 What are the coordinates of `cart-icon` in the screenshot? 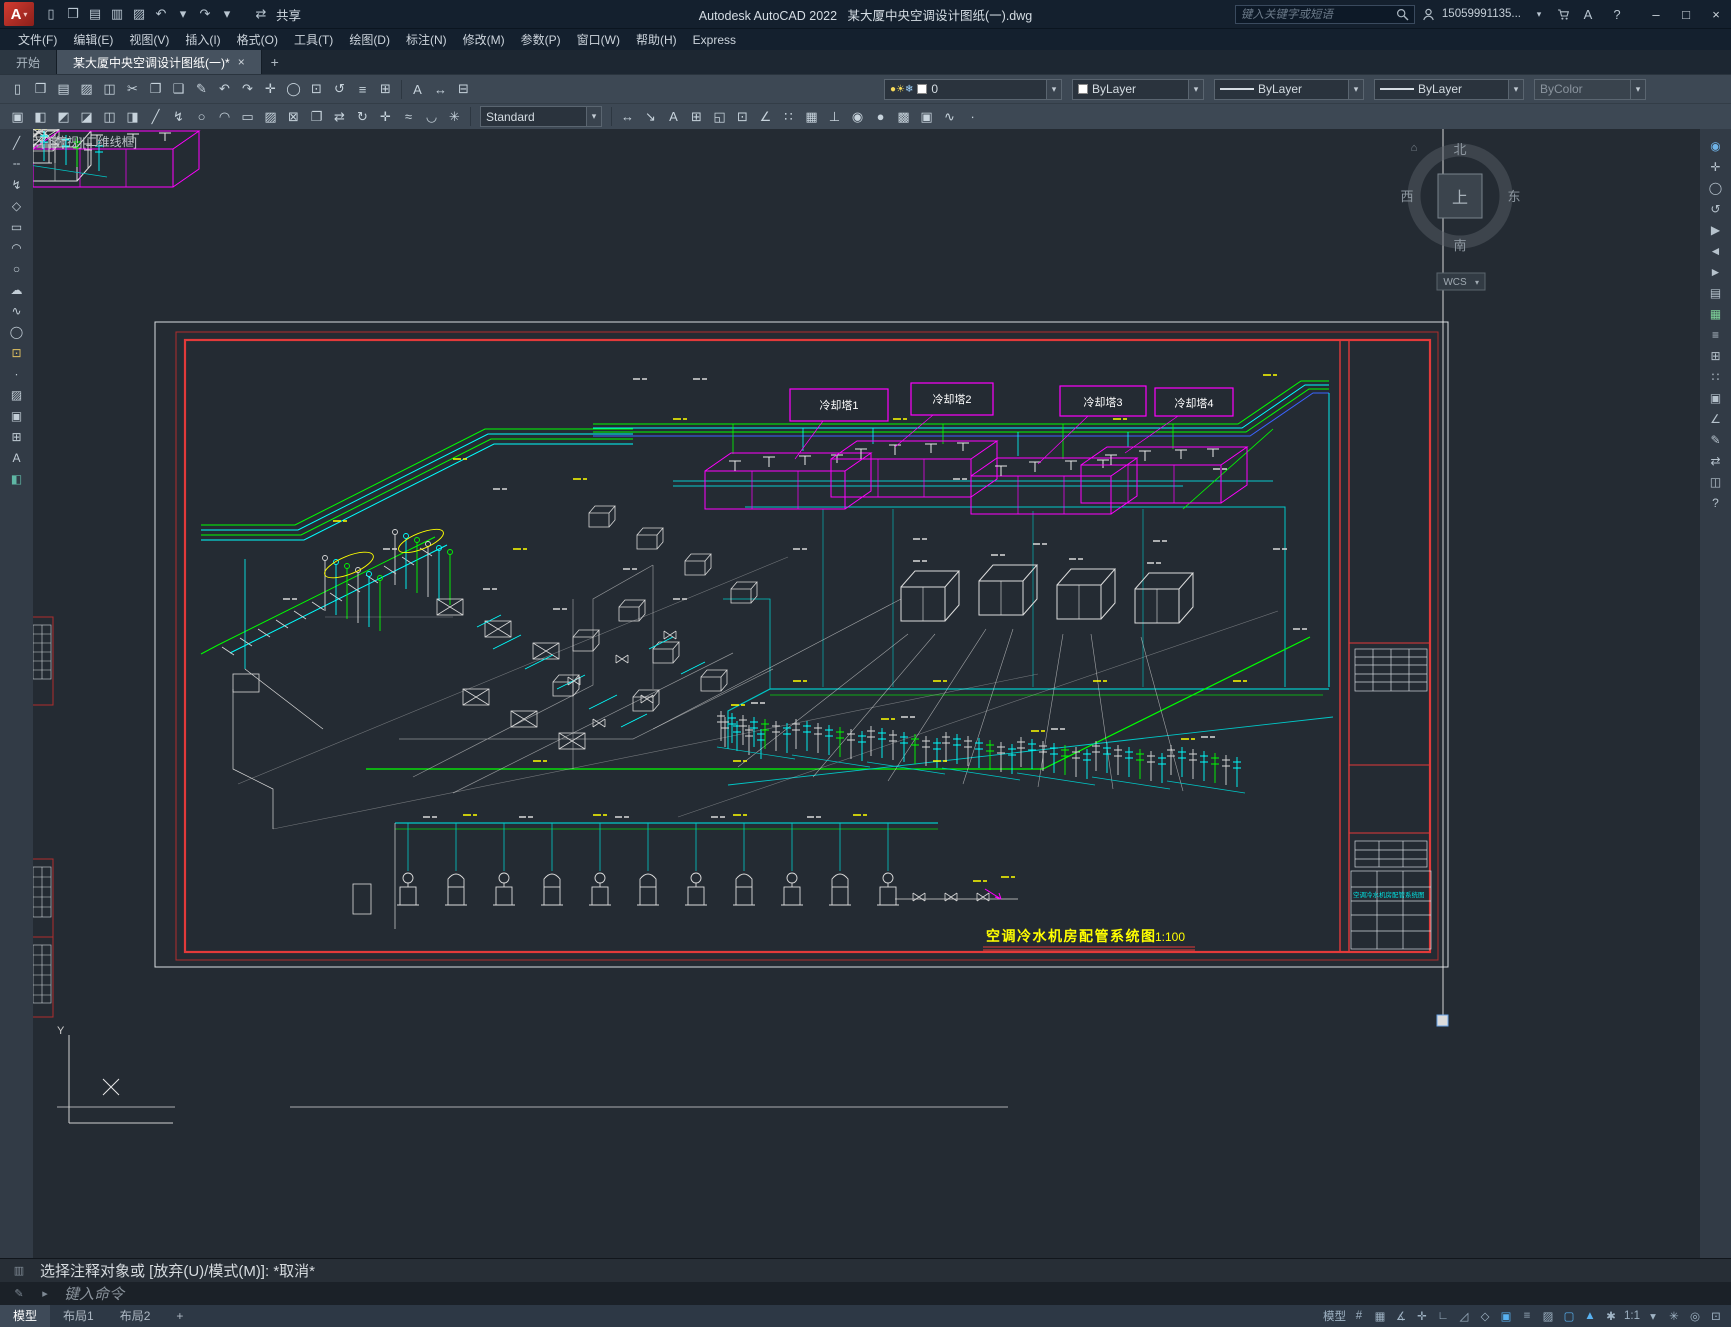 It's located at (1563, 14).